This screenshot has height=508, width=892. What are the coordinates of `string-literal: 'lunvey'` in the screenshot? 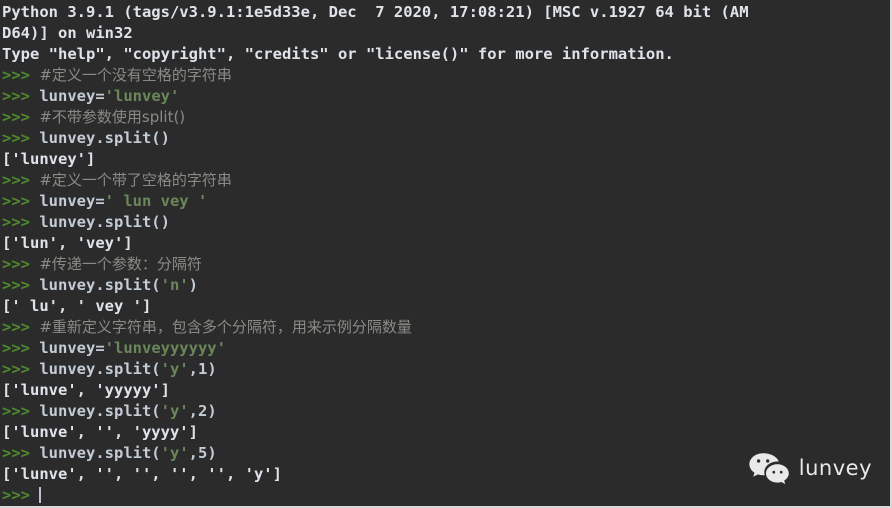 It's located at (142, 96).